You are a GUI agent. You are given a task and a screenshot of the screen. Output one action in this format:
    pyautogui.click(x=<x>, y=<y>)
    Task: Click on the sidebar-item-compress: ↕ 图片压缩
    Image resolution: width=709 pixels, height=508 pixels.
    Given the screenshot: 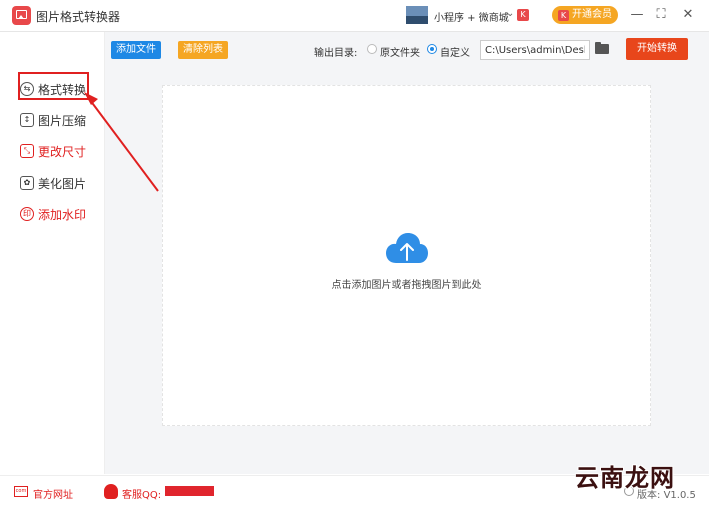 What is the action you would take?
    pyautogui.click(x=53, y=120)
    